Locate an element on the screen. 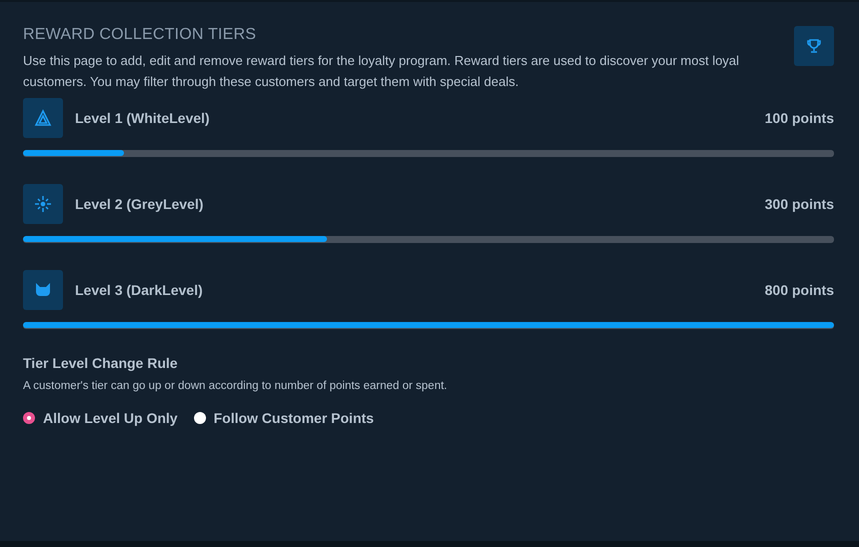 The height and width of the screenshot is (547, 859). page-description: Use this page to add, edit and remove reward tiers for the loyalty program. Reward tiers are used to discover your most loyal customers. You may filter through these customers and target them with special deals. is located at coordinates (381, 71).